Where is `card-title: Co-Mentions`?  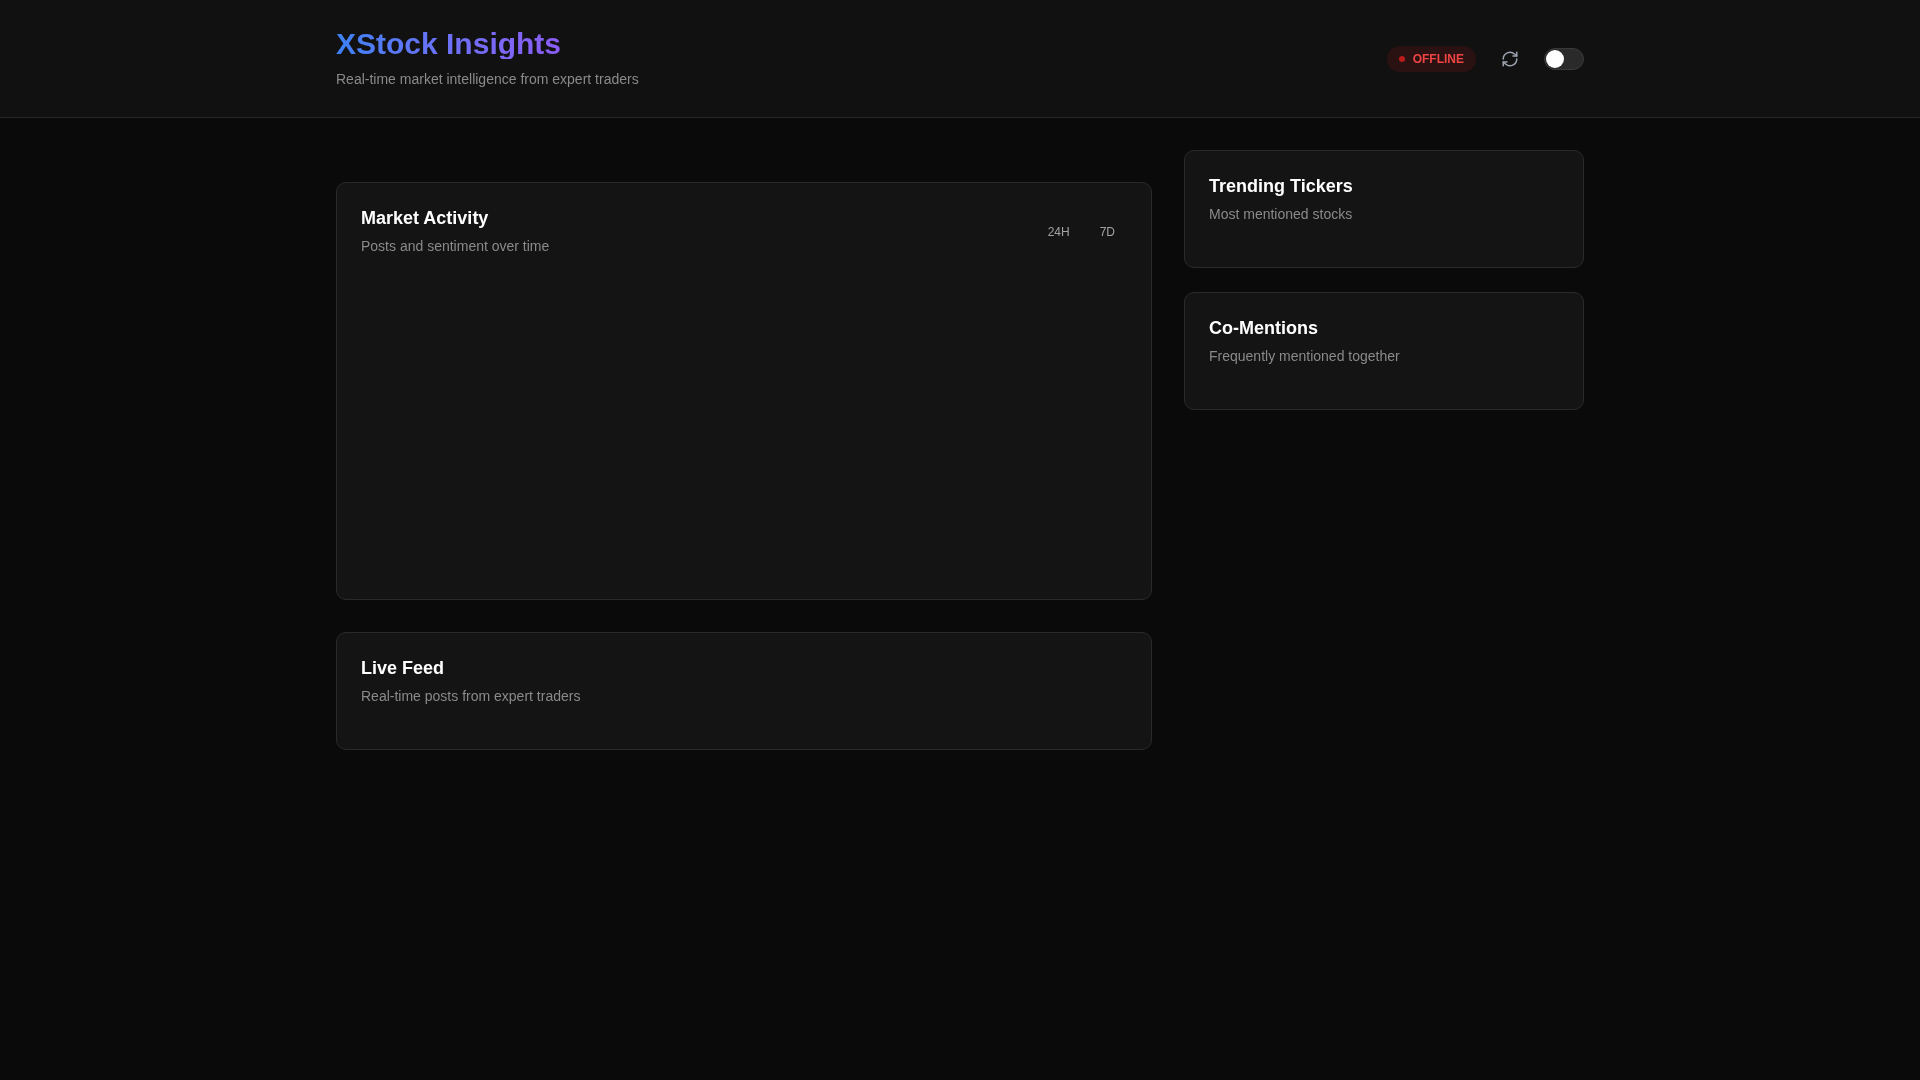 card-title: Co-Mentions is located at coordinates (1264, 328).